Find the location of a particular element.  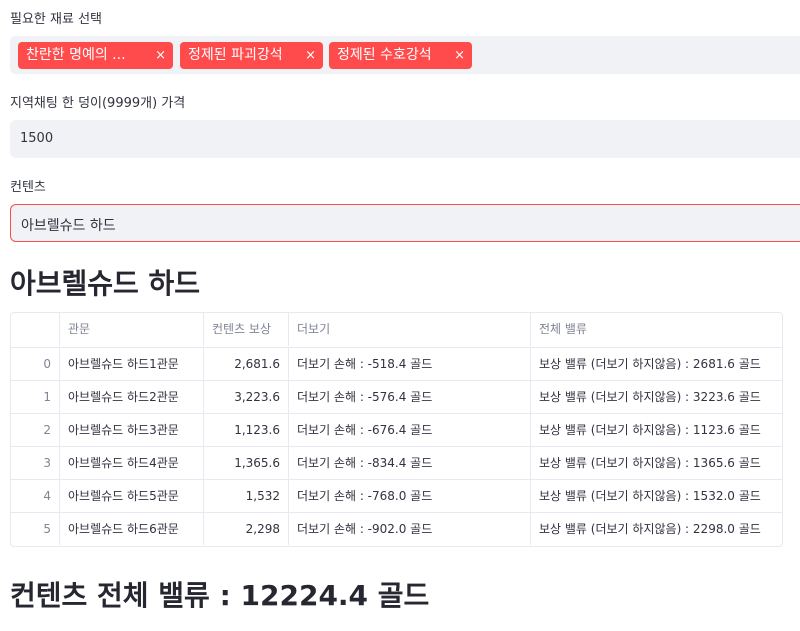

header-reward: 컨텐츠 보상 is located at coordinates (245, 329).